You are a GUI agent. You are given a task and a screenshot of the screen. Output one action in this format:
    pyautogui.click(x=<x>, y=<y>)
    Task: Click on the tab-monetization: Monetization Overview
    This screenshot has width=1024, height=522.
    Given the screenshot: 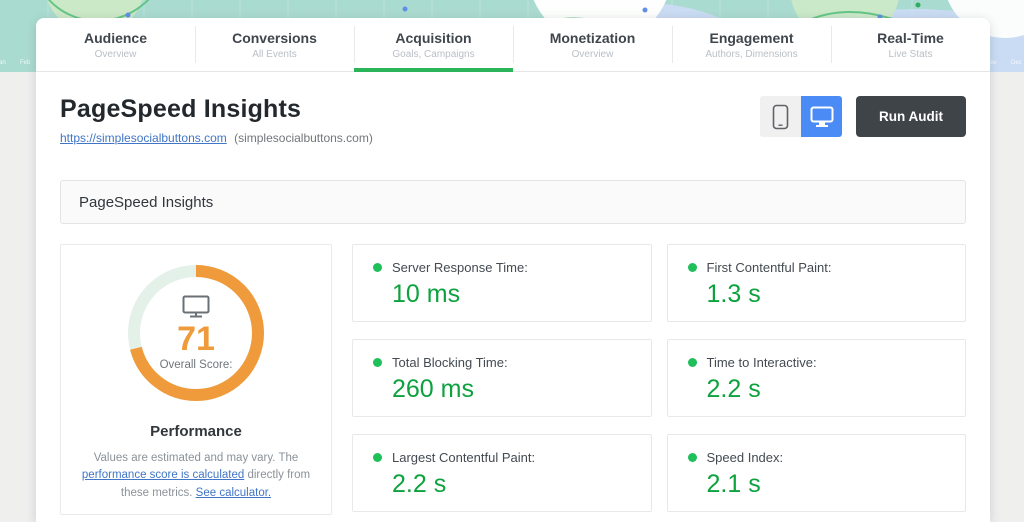 What is the action you would take?
    pyautogui.click(x=592, y=44)
    